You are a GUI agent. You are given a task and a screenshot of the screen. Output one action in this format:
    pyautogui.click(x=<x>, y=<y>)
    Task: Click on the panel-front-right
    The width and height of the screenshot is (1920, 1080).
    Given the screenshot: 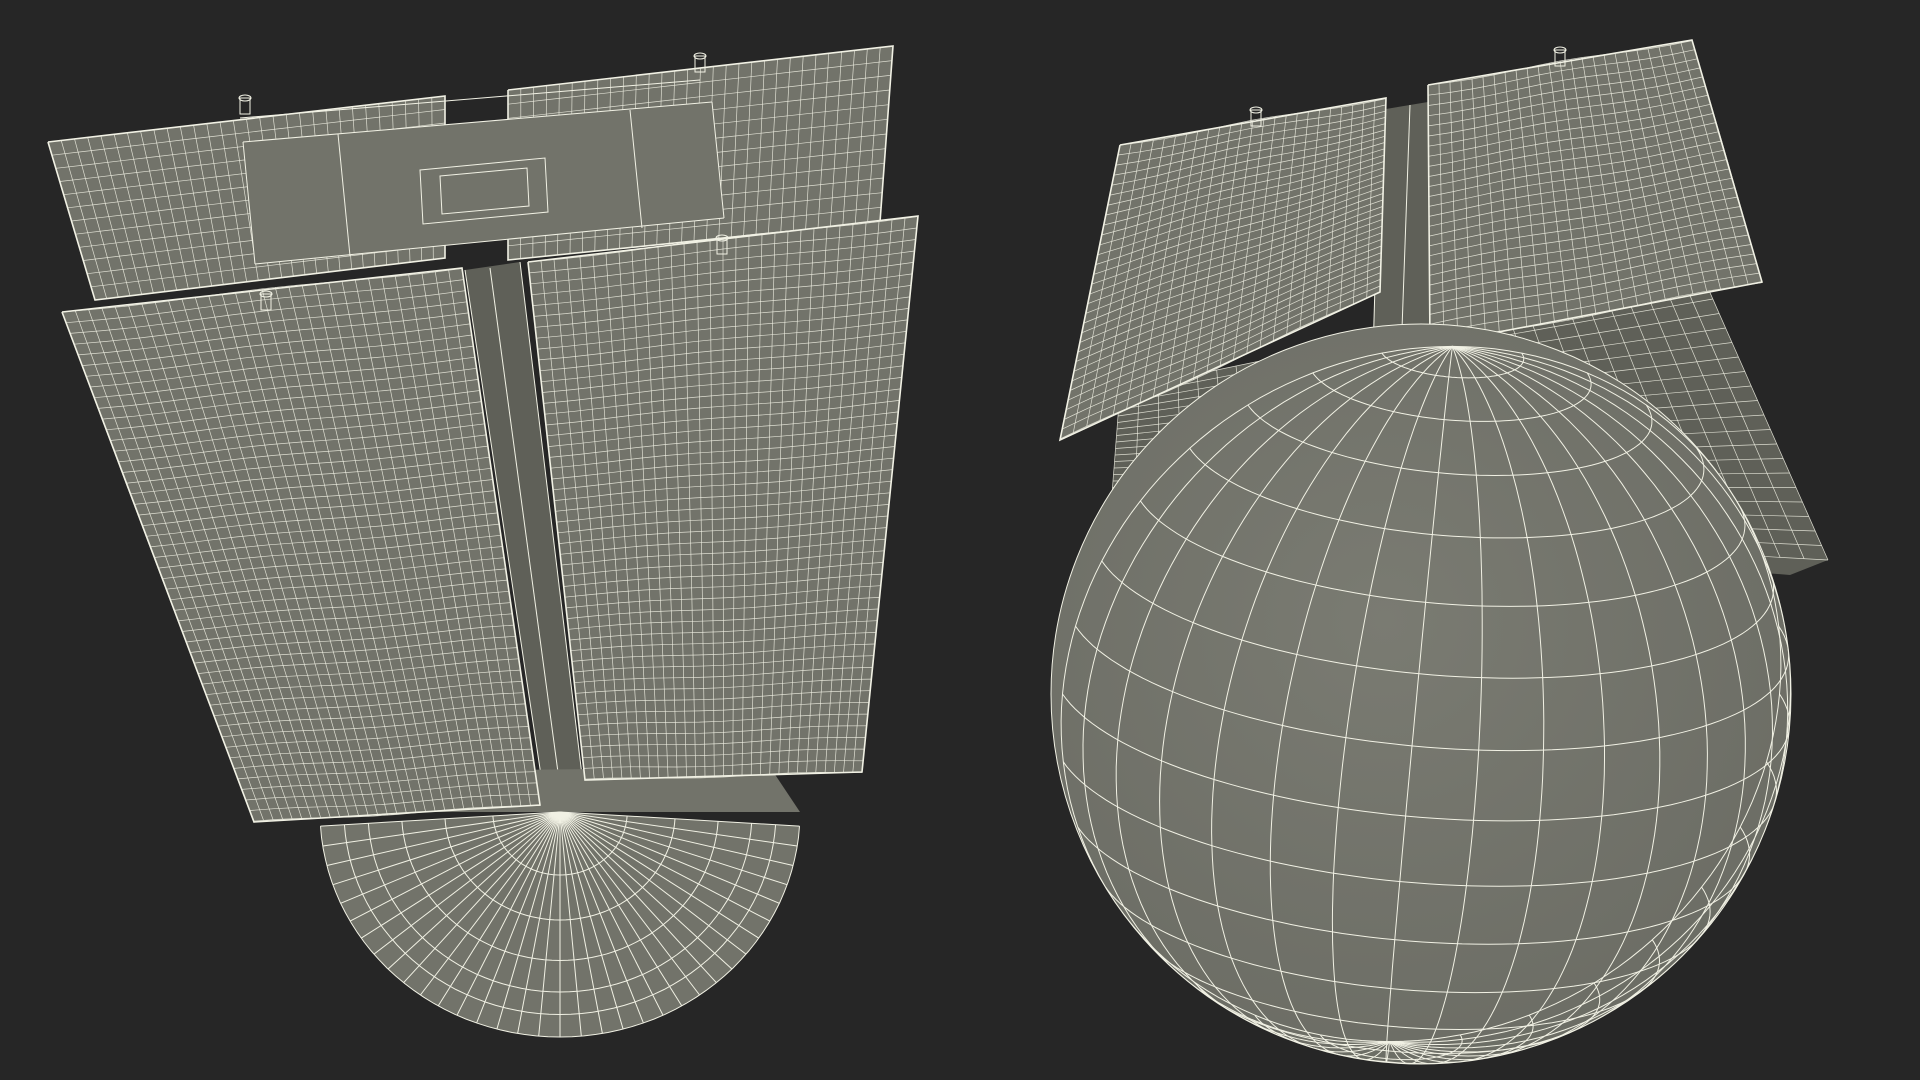 What is the action you would take?
    pyautogui.click(x=723, y=498)
    